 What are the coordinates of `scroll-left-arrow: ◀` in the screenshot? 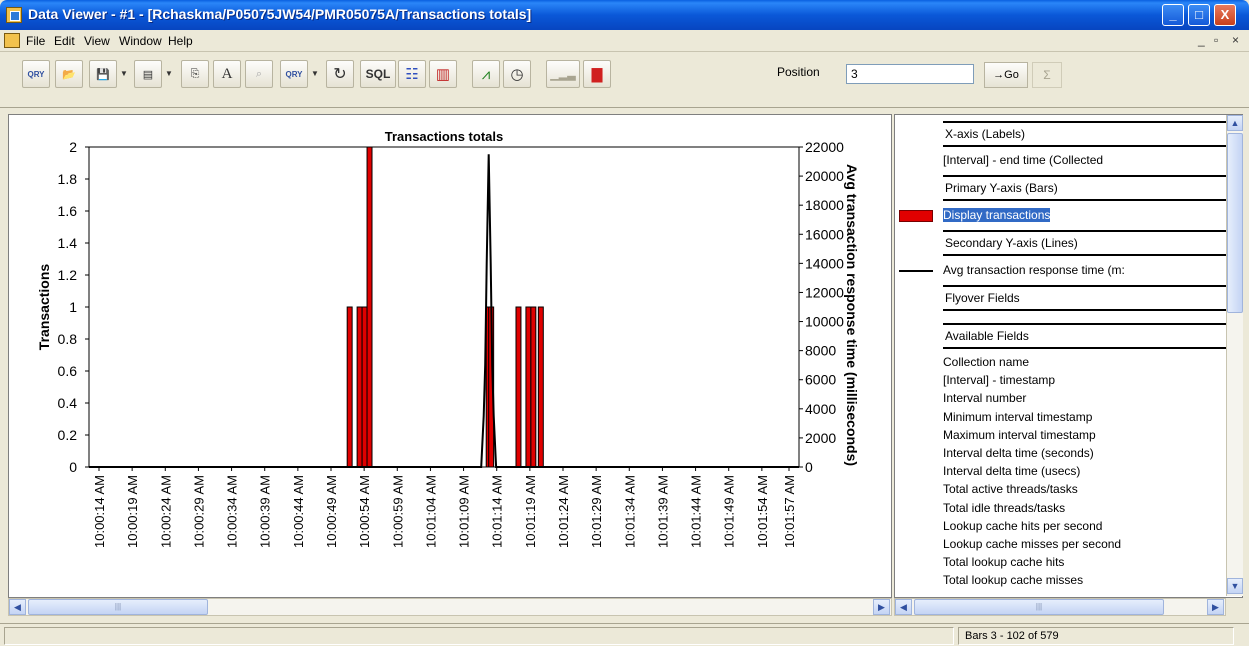 It's located at (17, 607).